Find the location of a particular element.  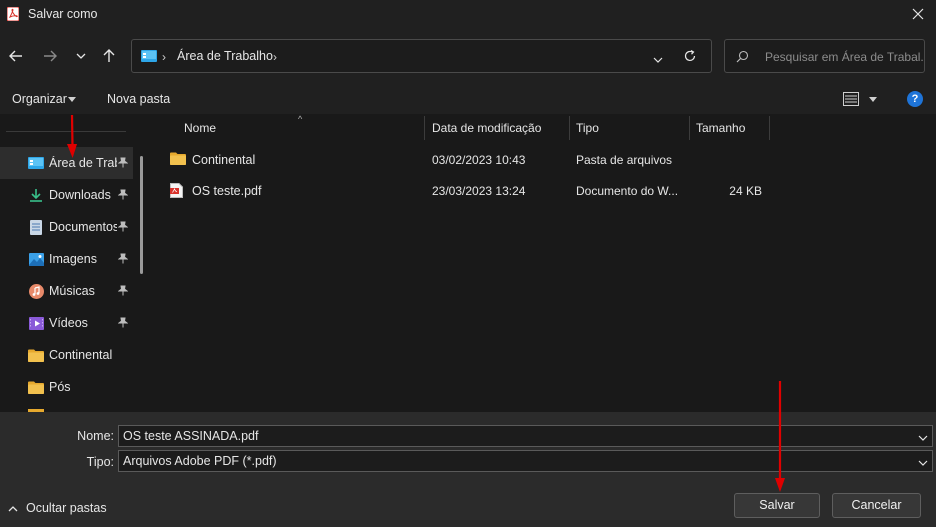

help-icon: ? is located at coordinates (915, 99).